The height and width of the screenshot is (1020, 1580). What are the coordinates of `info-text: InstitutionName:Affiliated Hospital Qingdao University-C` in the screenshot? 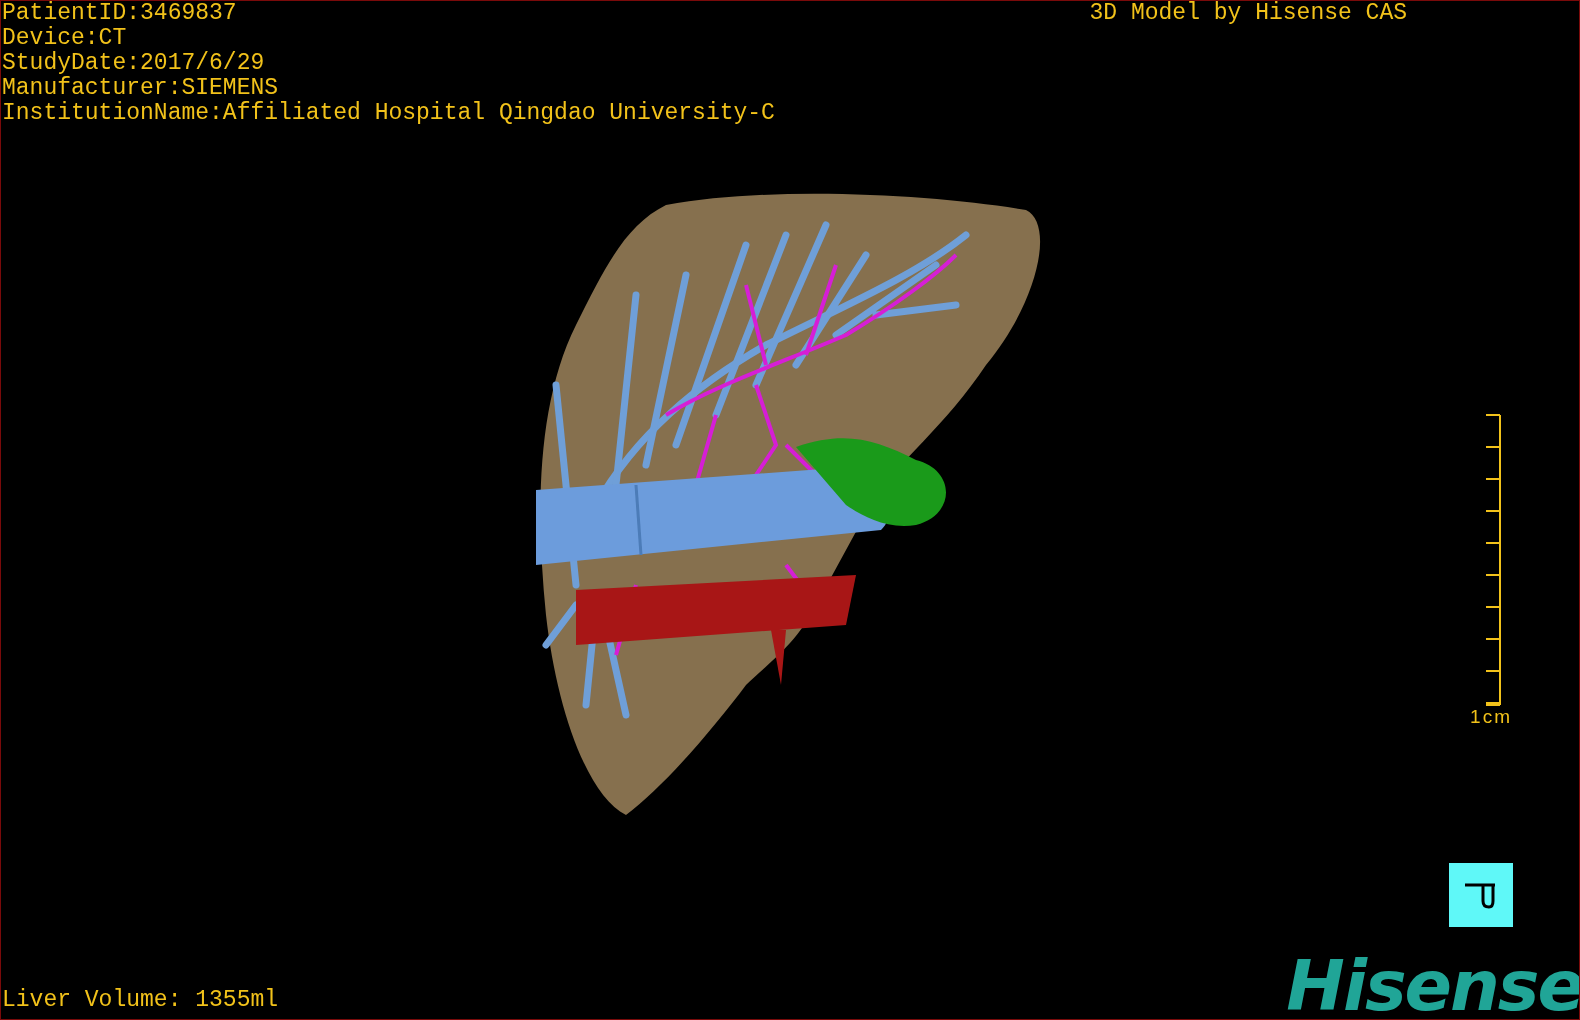 It's located at (388, 113).